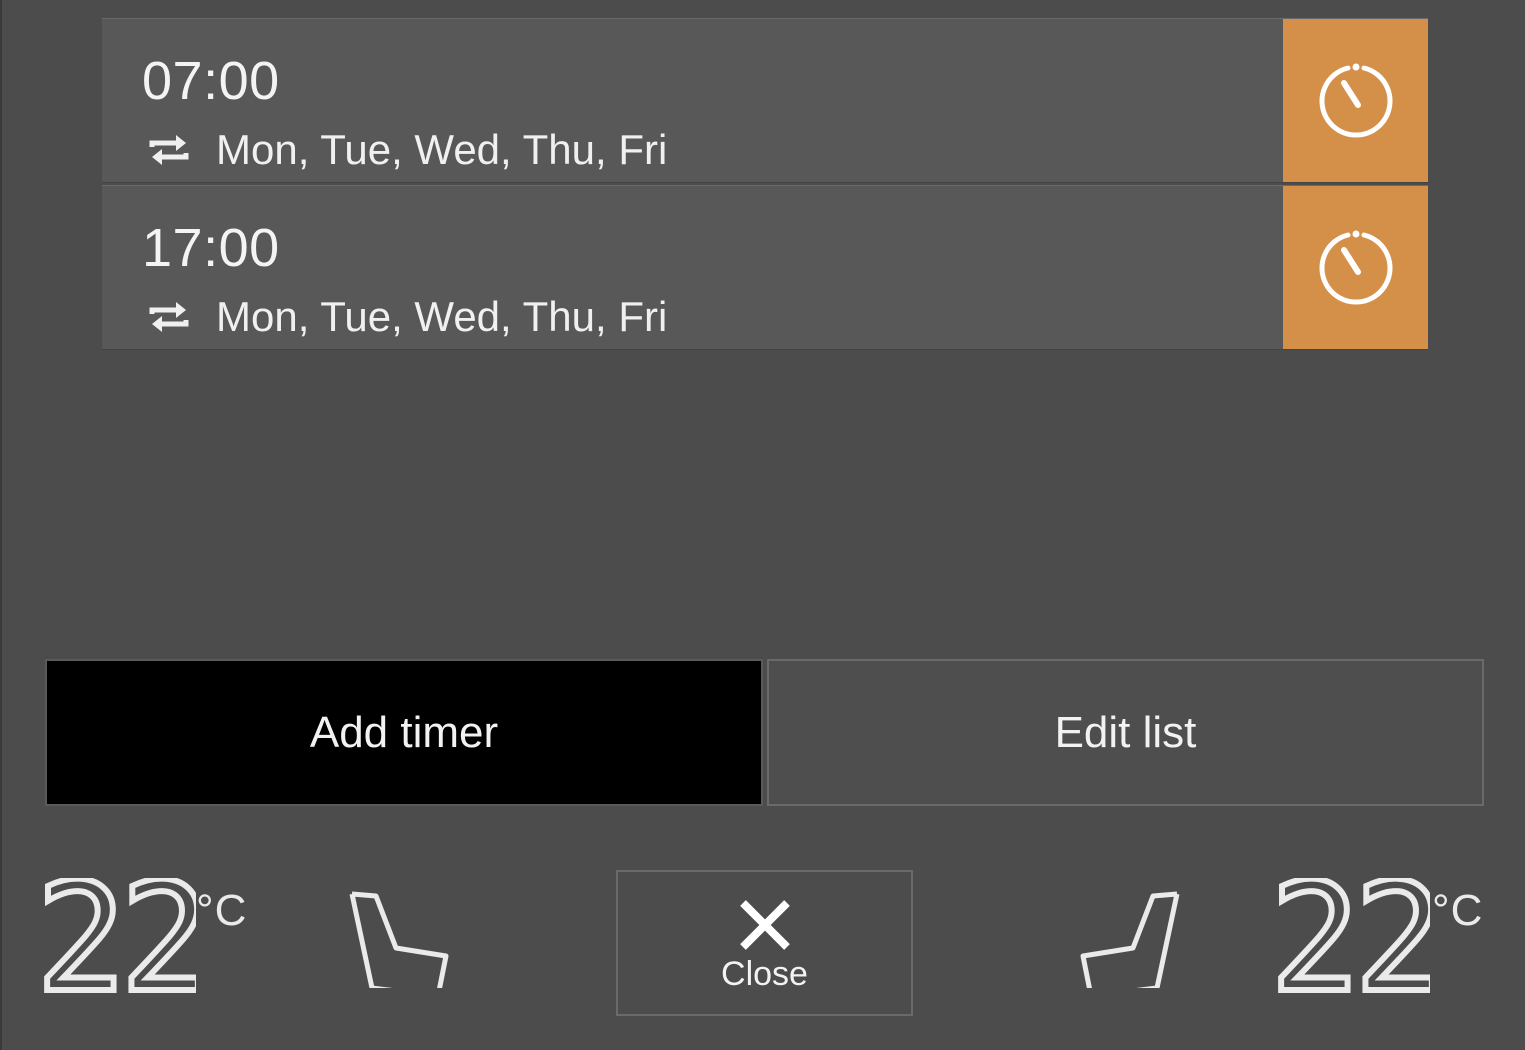  Describe the element at coordinates (397, 938) in the screenshot. I see `left-seat-heat-icon` at that location.